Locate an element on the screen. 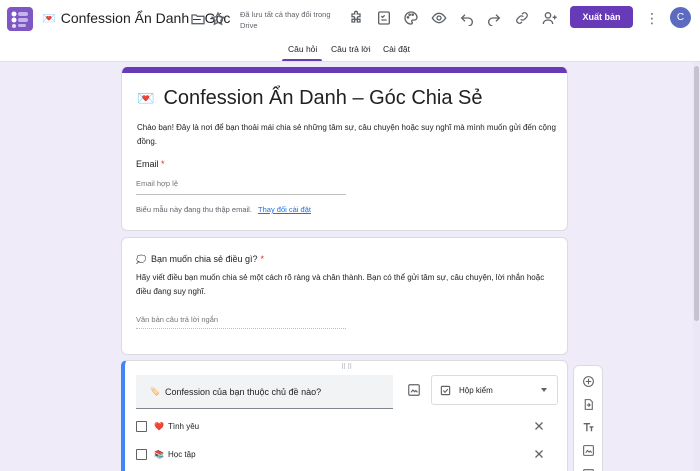  email-label: Email * is located at coordinates (150, 164).